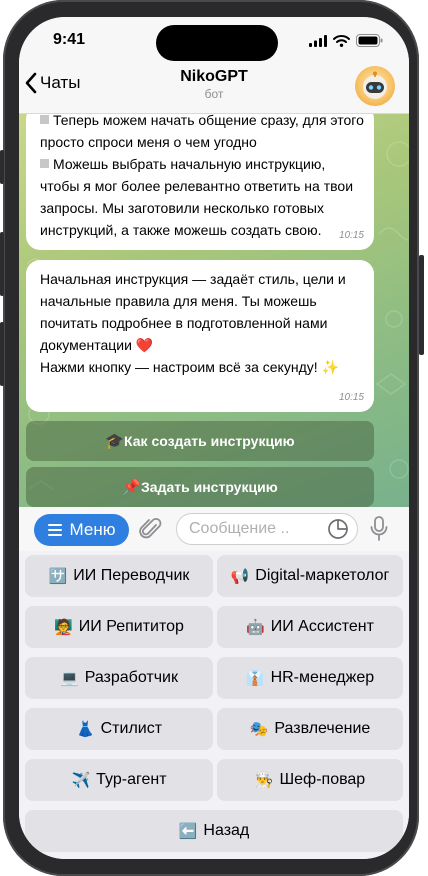 This screenshot has height=876, width=428. Describe the element at coordinates (322, 779) in the screenshot. I see `keyboard-button-label: Шеф-повар` at that location.